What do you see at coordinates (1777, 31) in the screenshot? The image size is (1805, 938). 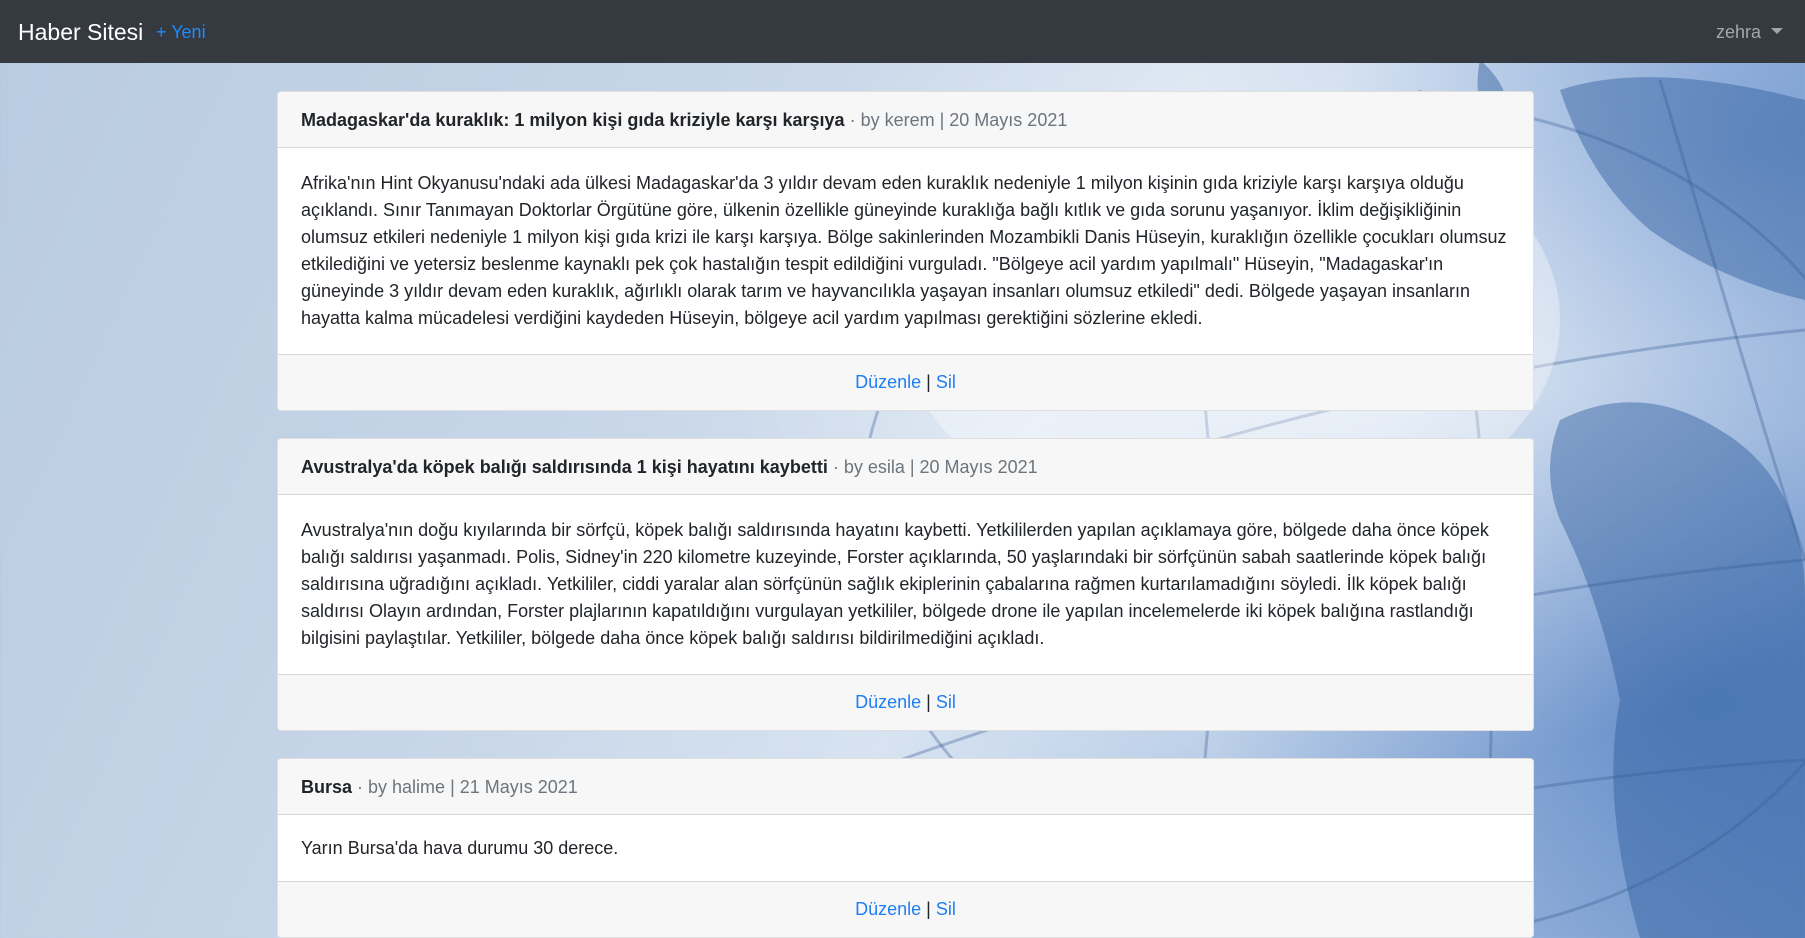 I see `chevron-down-icon` at bounding box center [1777, 31].